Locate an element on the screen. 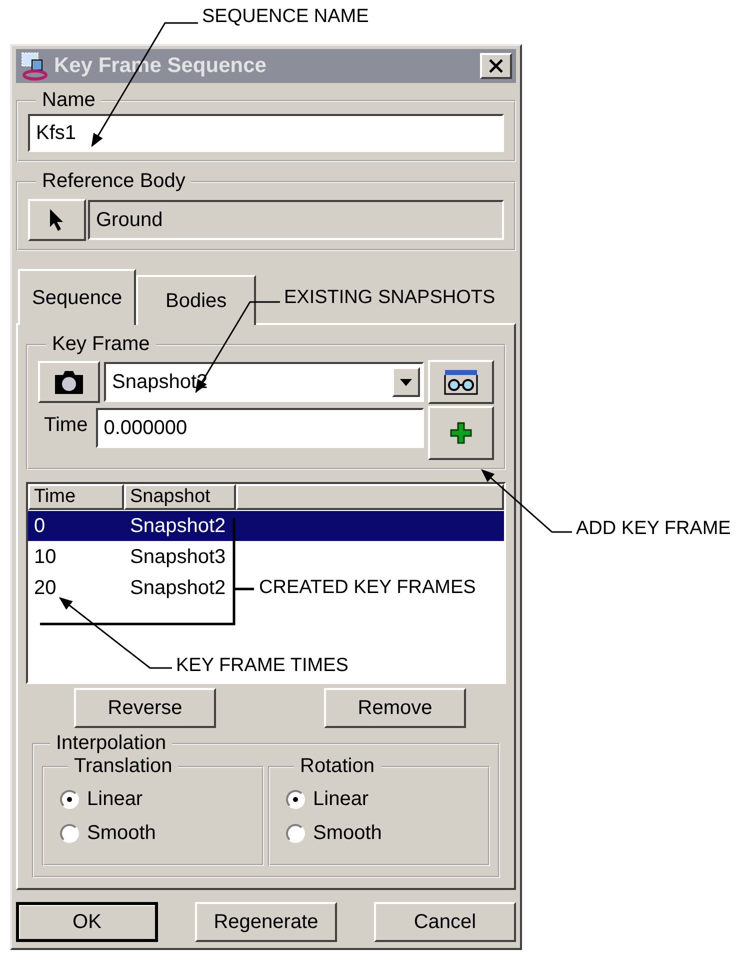 The height and width of the screenshot is (961, 749). dropdown-button is located at coordinates (406, 382).